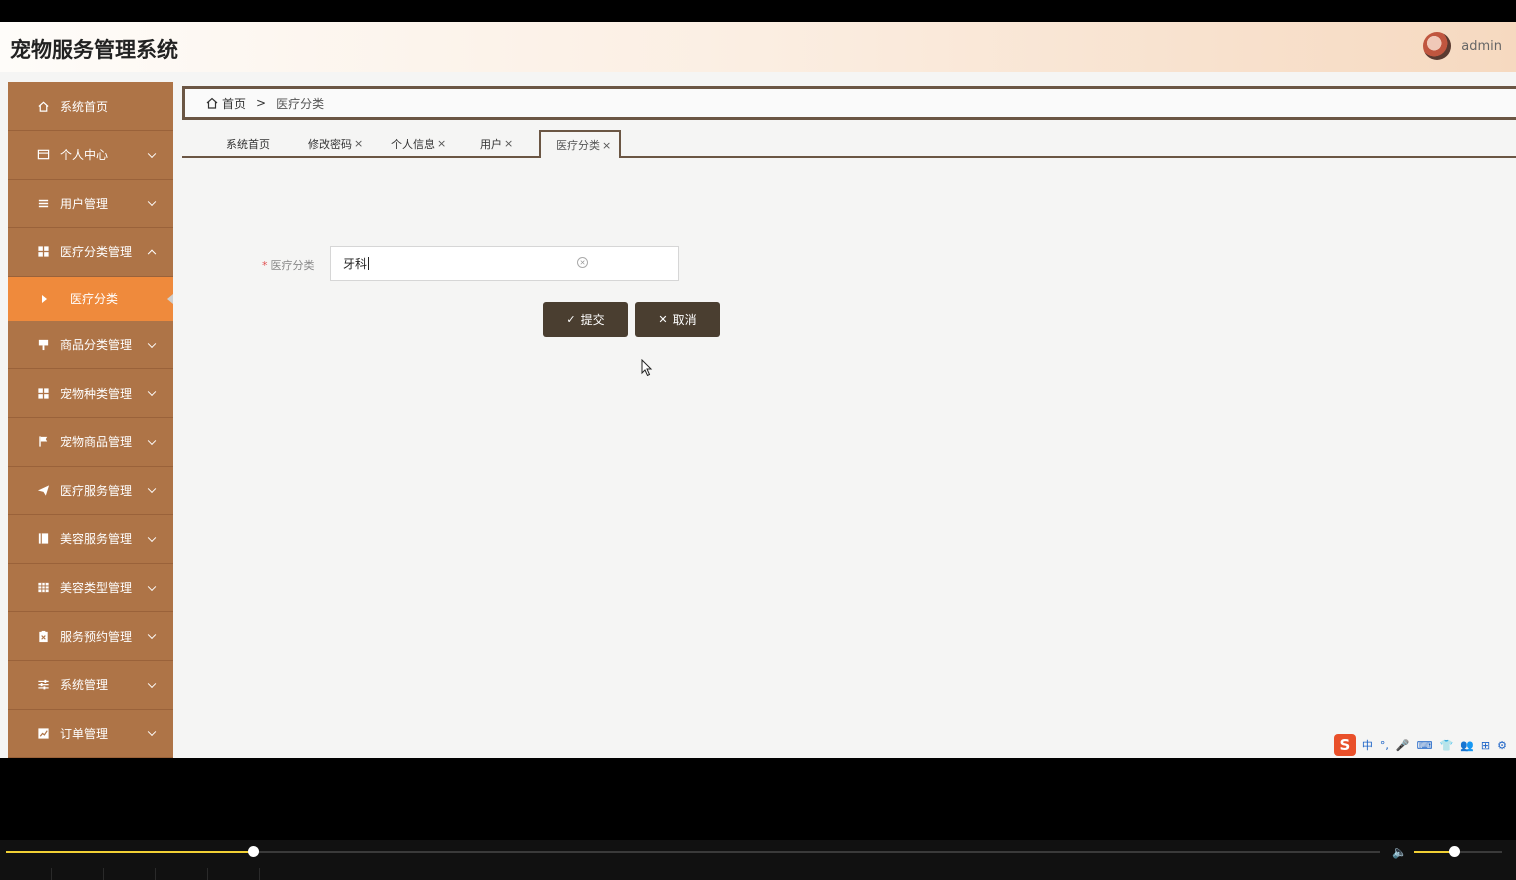  I want to click on cancel-button: ✕ 取消, so click(677, 319).